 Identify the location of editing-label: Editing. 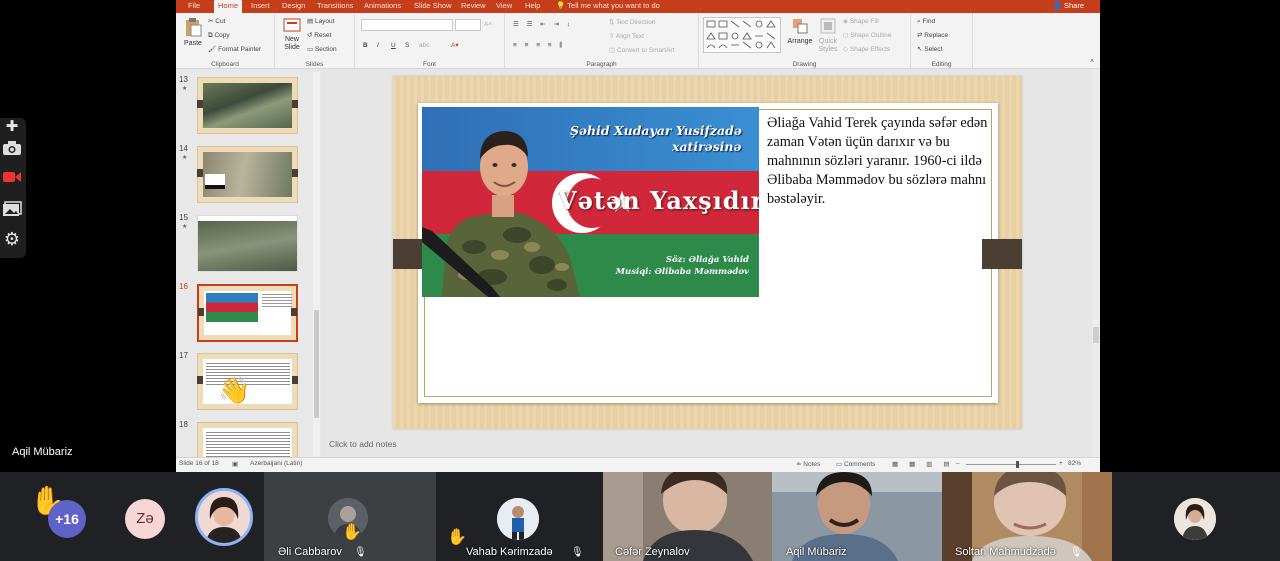
(941, 64).